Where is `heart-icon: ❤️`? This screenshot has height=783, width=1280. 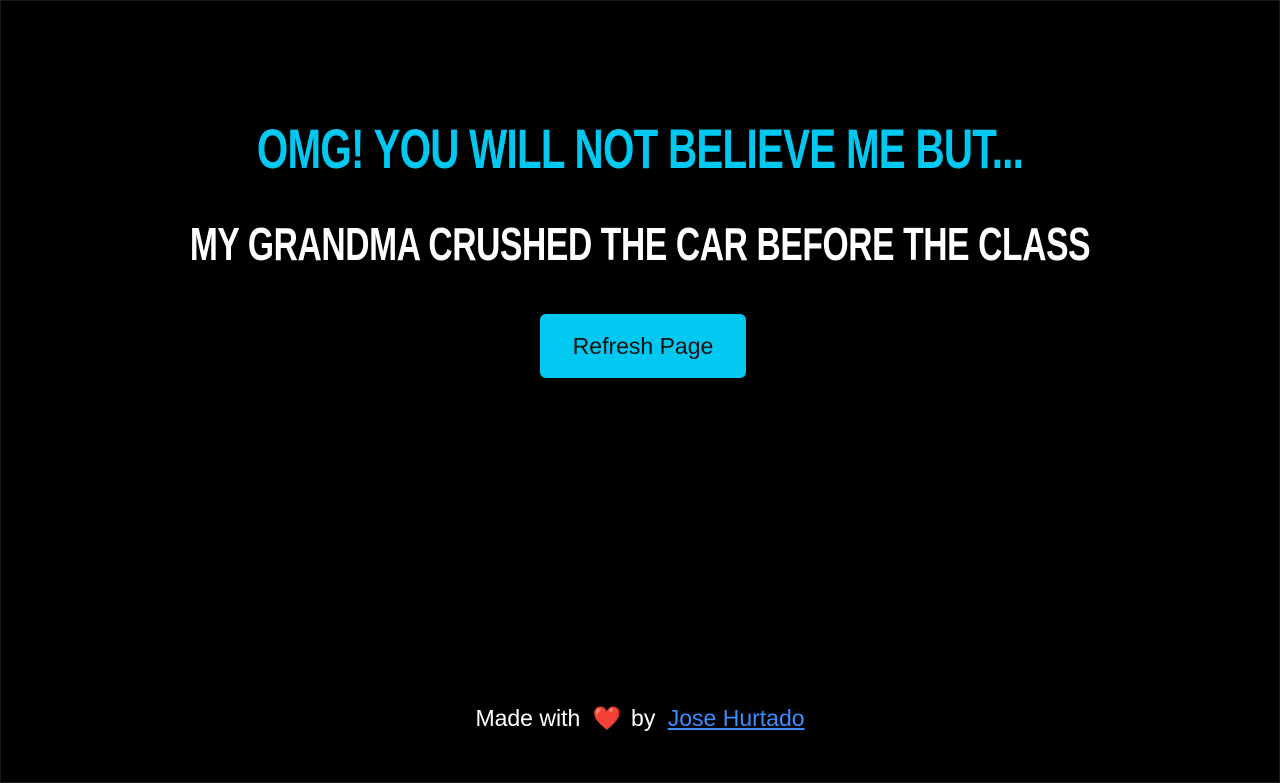 heart-icon: ❤️ is located at coordinates (607, 718).